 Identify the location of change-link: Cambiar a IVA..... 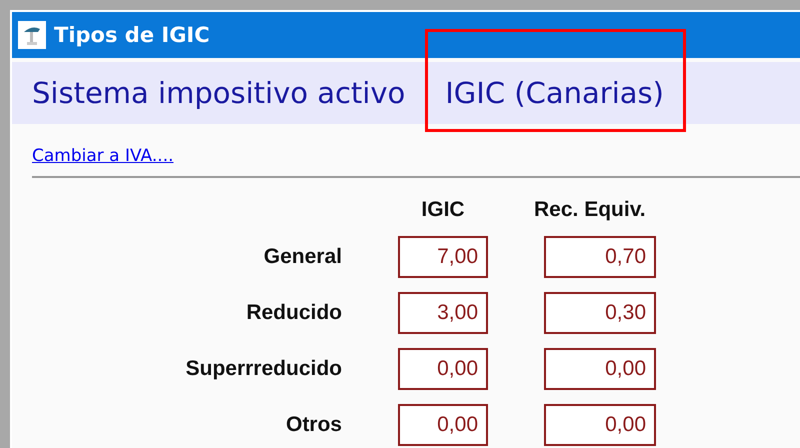
(103, 156).